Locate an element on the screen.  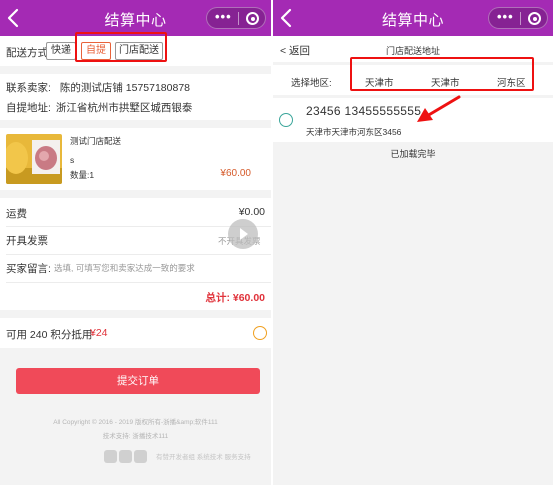
address-radio is located at coordinates (286, 120).